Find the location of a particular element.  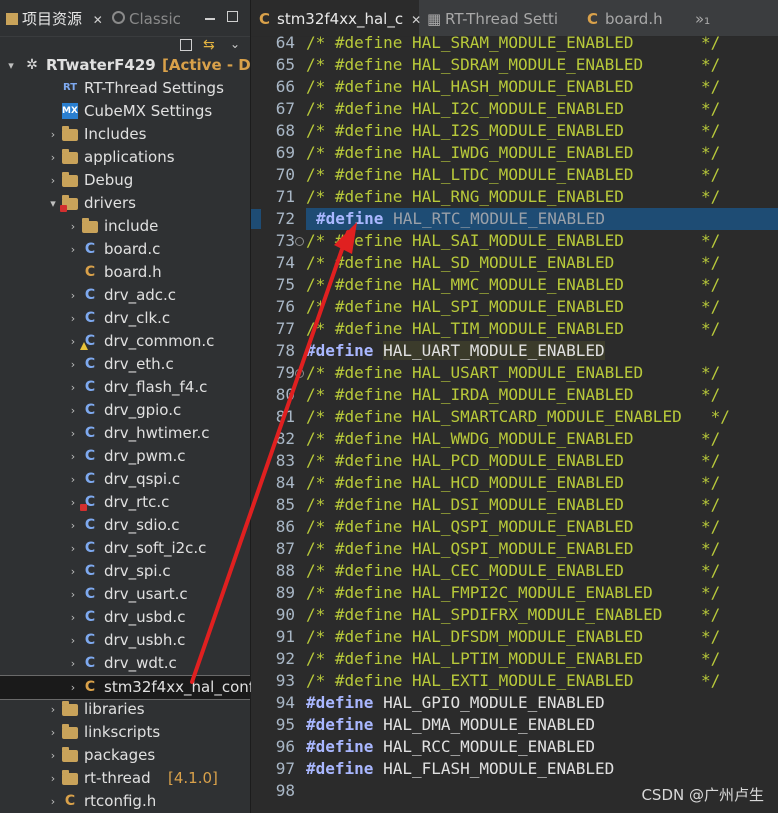

code-line: 88 /* #define HAL_CEC_MODULE_ENABLED */ is located at coordinates (514, 571).